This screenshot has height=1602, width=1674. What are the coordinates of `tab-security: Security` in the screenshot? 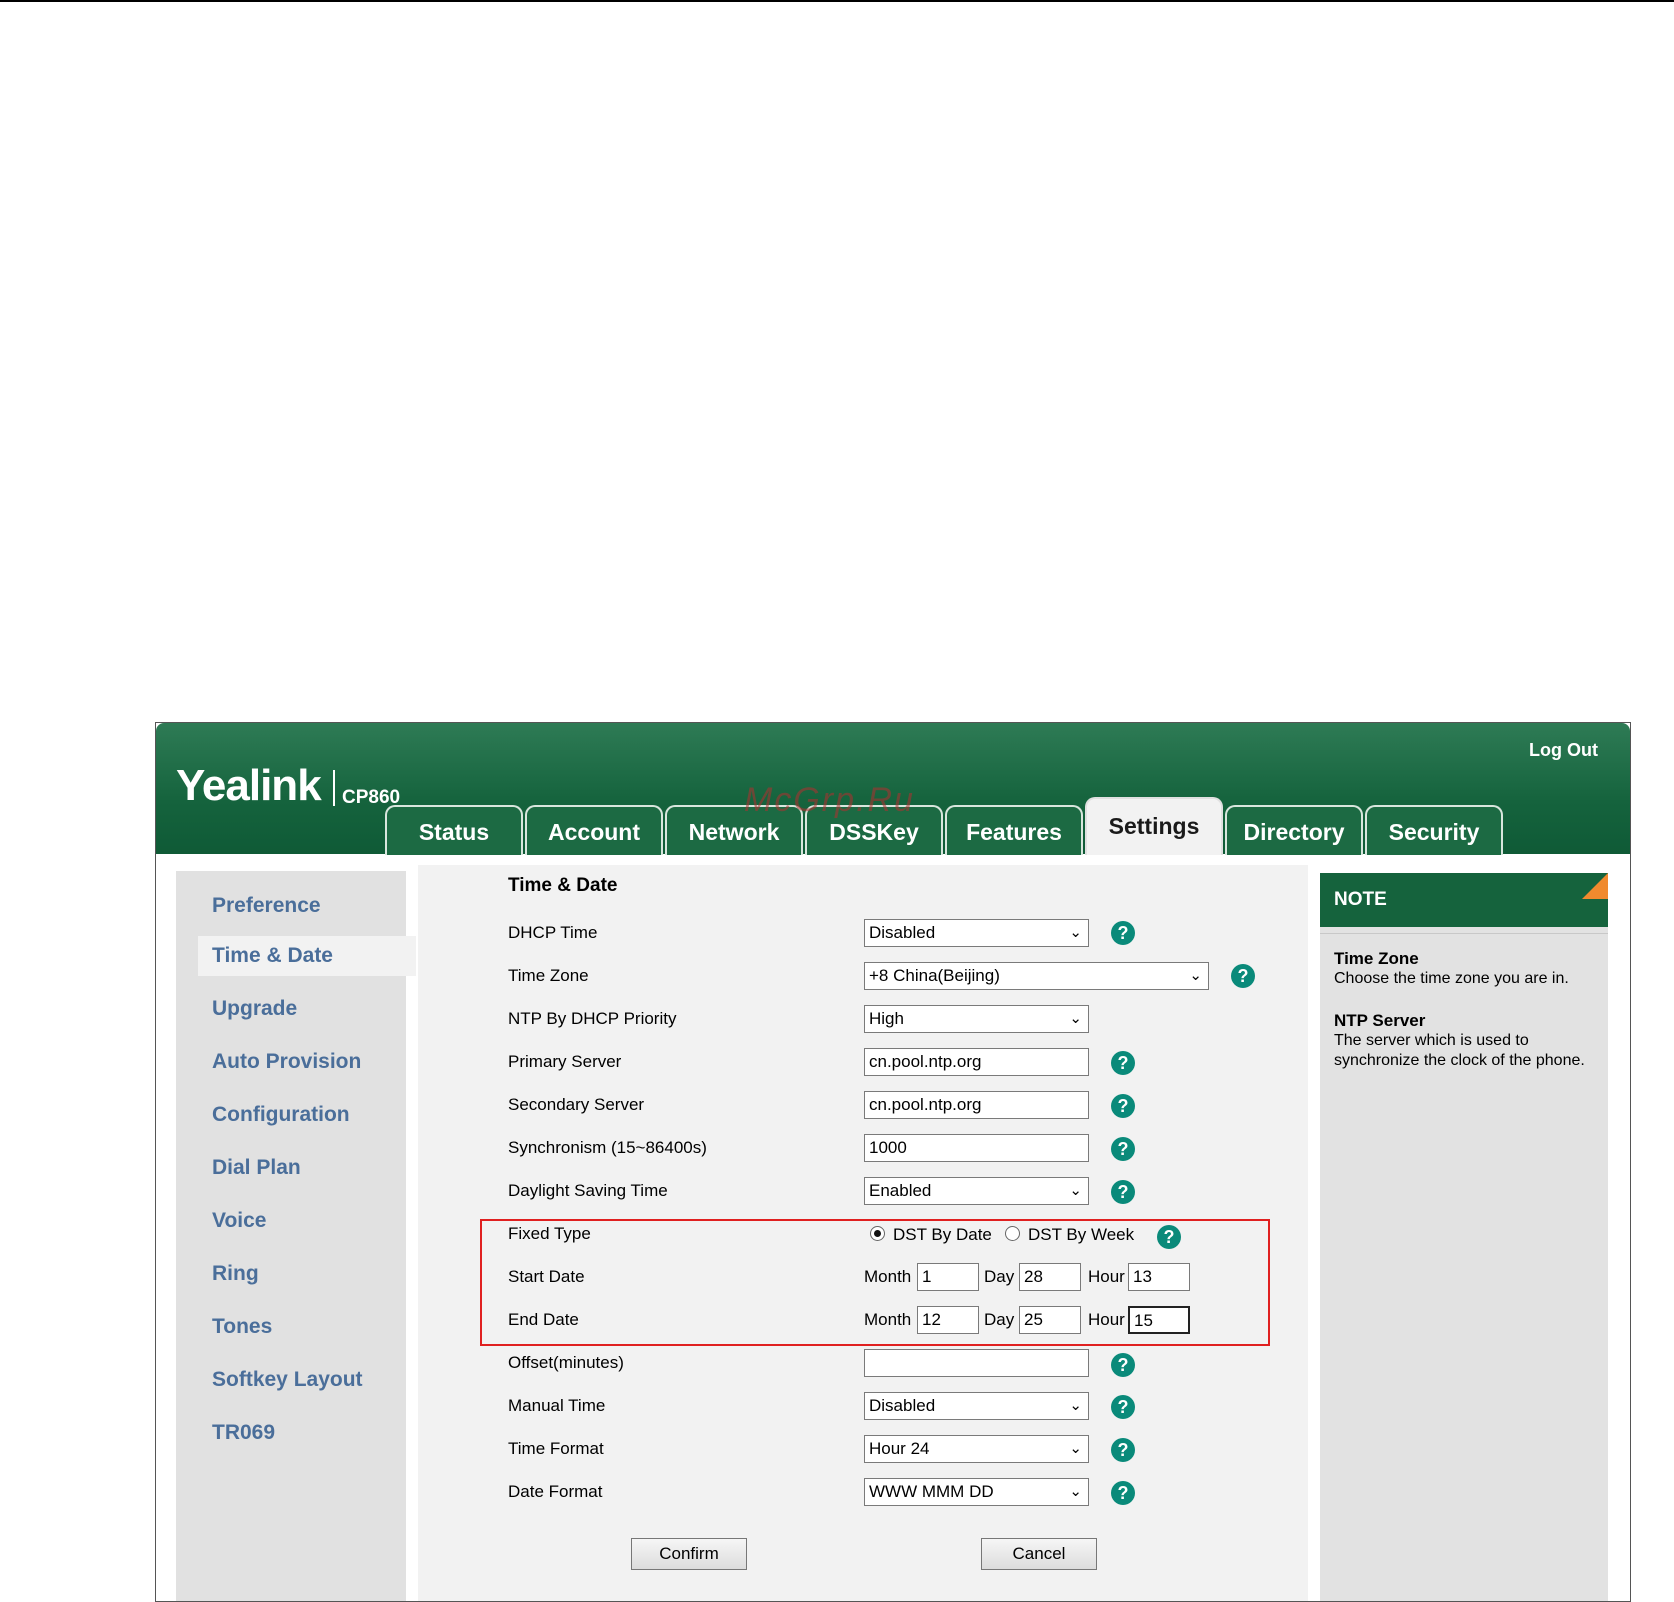 It's located at (1434, 830).